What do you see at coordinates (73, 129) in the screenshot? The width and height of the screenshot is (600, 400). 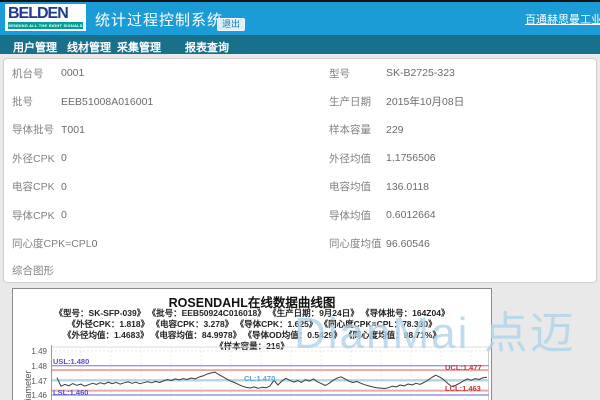 I see `field-value-conductor-batch: T001` at bounding box center [73, 129].